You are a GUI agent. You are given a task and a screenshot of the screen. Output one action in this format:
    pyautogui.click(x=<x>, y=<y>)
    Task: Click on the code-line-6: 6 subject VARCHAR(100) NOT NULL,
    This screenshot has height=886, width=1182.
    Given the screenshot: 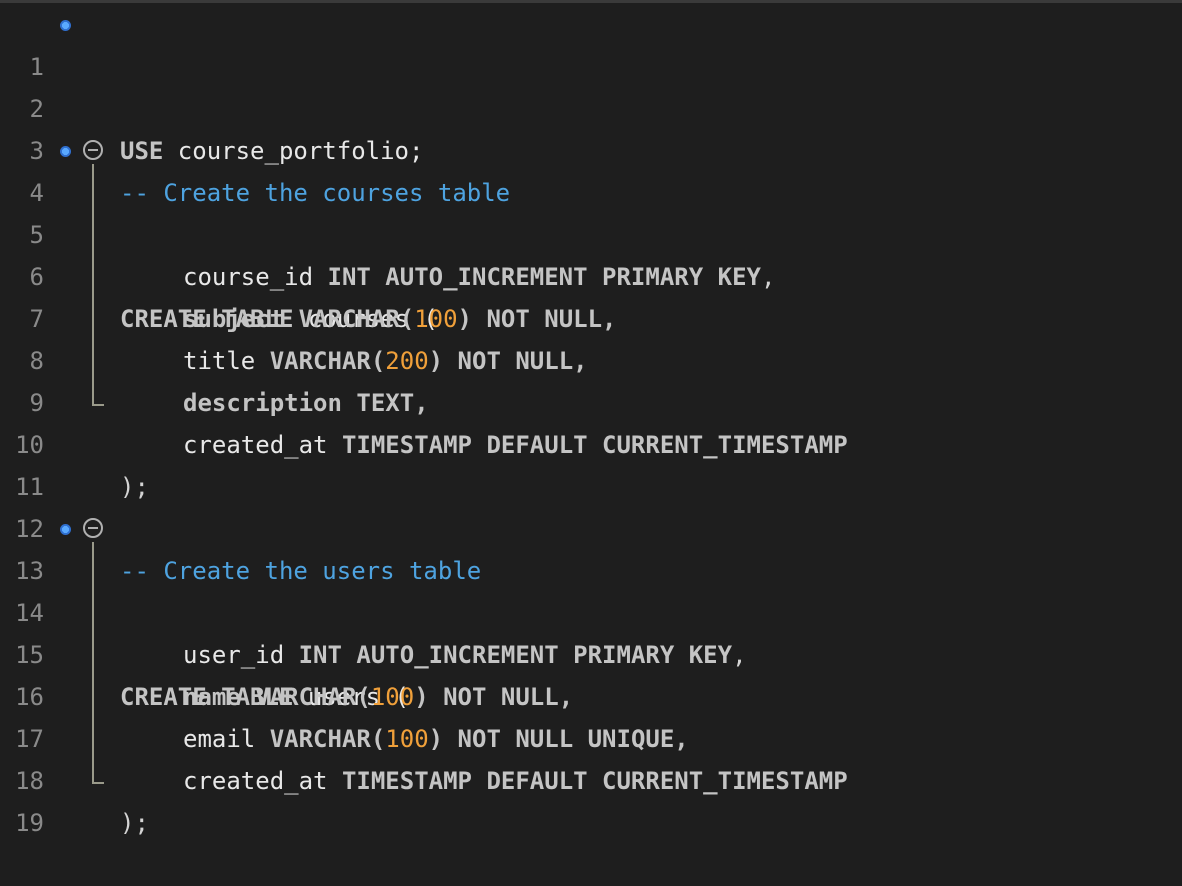 What is the action you would take?
    pyautogui.click(x=591, y=273)
    